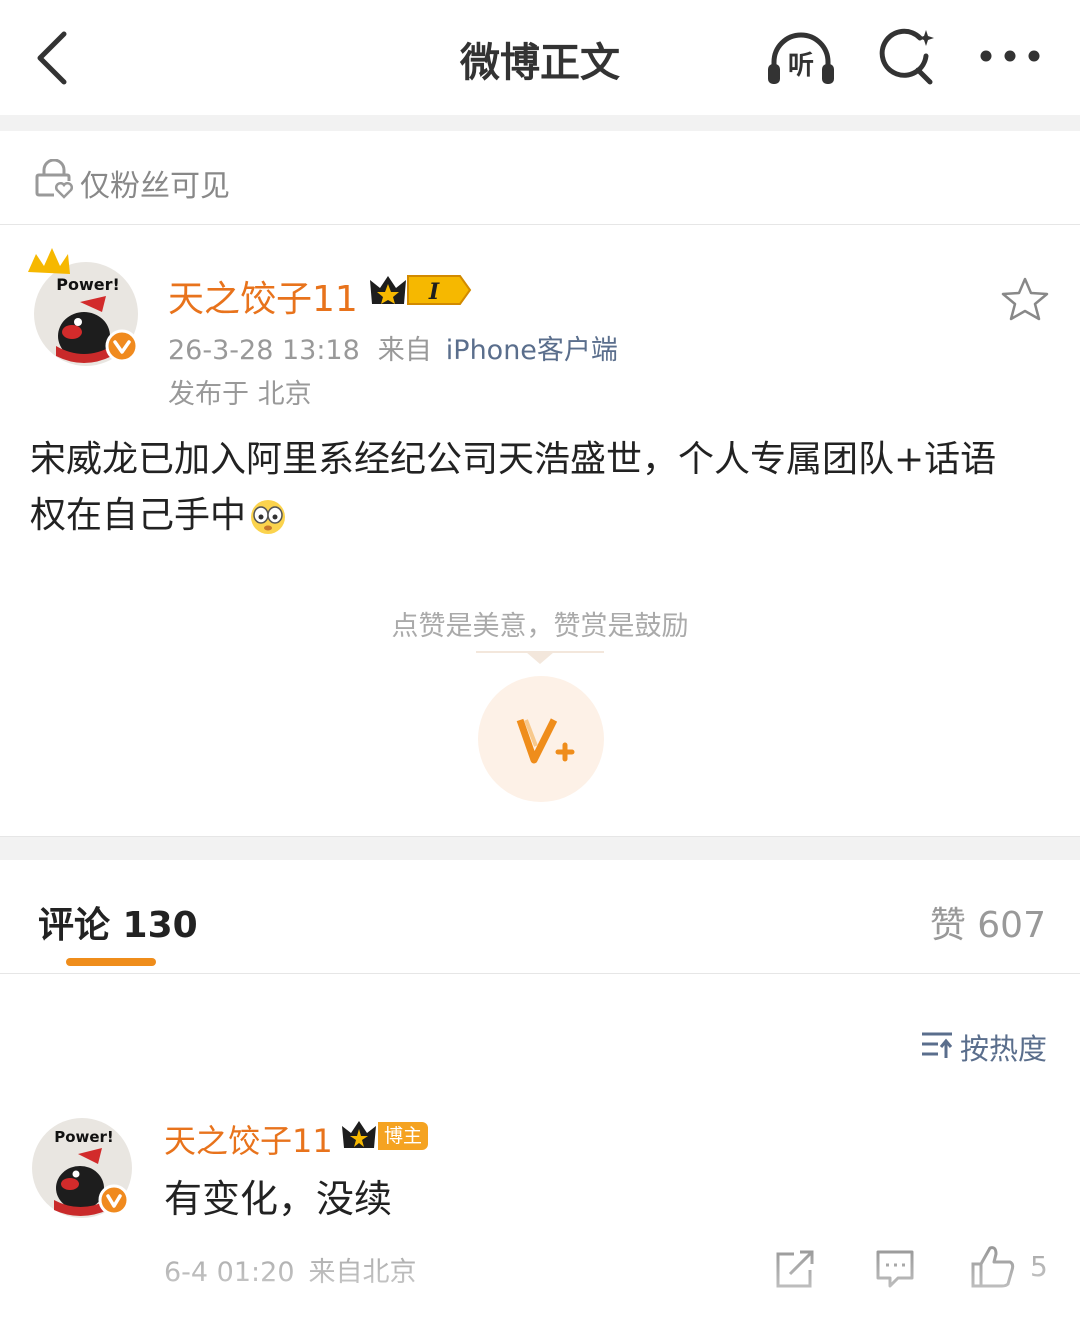 The height and width of the screenshot is (1325, 1080). What do you see at coordinates (532, 350) in the screenshot?
I see `post-source: iPhone客户端` at bounding box center [532, 350].